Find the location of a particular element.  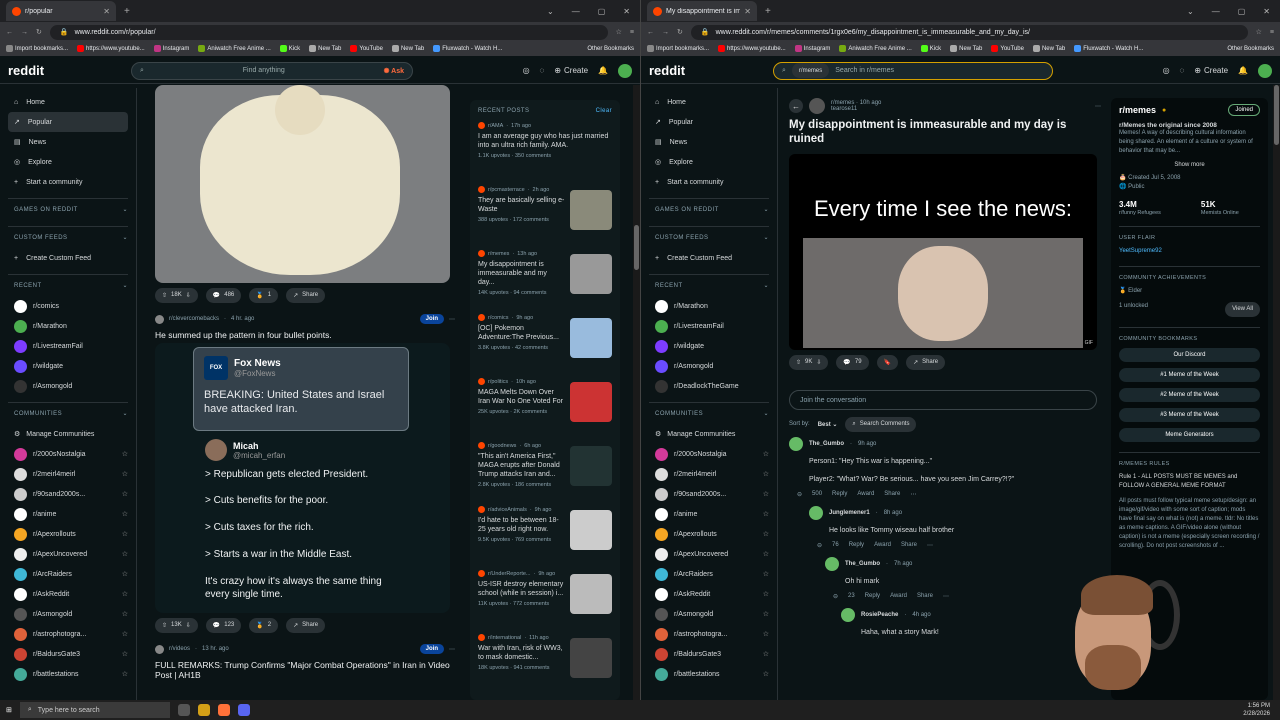

share-button: Share is located at coordinates (892, 494).